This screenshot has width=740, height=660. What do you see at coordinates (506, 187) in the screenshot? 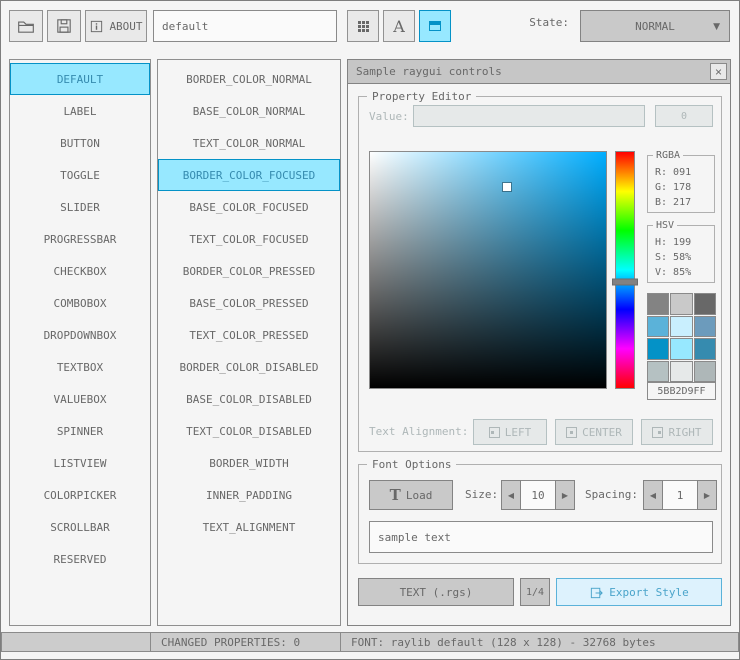
I see `color-cursor` at bounding box center [506, 187].